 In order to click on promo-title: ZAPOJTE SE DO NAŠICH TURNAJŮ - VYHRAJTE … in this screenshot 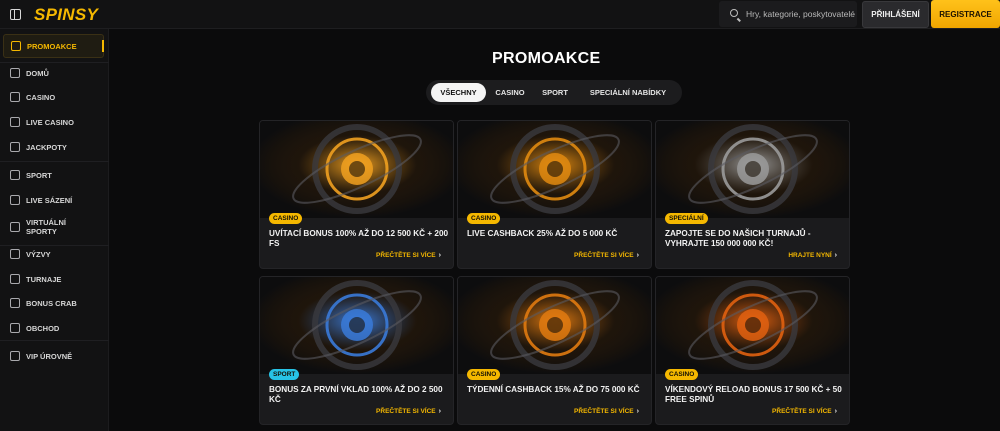, I will do `click(738, 238)`.